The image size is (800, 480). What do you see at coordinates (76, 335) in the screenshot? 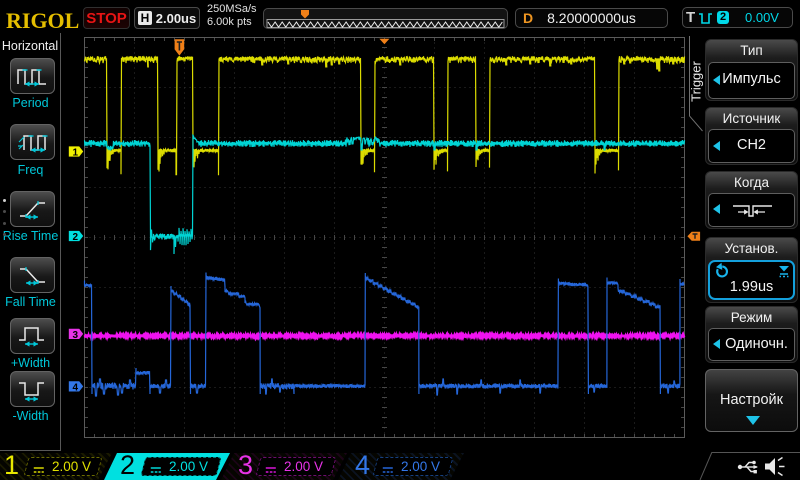
I see `svg-text: 3` at bounding box center [76, 335].